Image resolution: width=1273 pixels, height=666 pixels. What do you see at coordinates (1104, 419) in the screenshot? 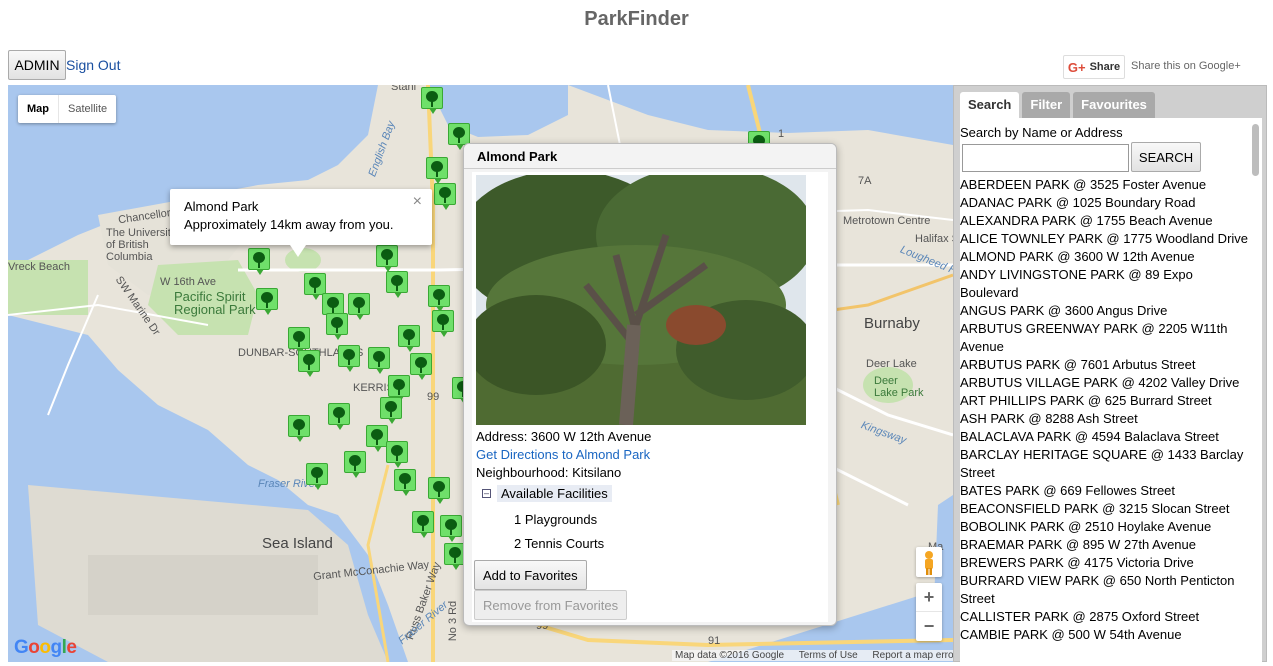
I see `park-list-item: ASH PARK @ 8288 Ash Street` at bounding box center [1104, 419].